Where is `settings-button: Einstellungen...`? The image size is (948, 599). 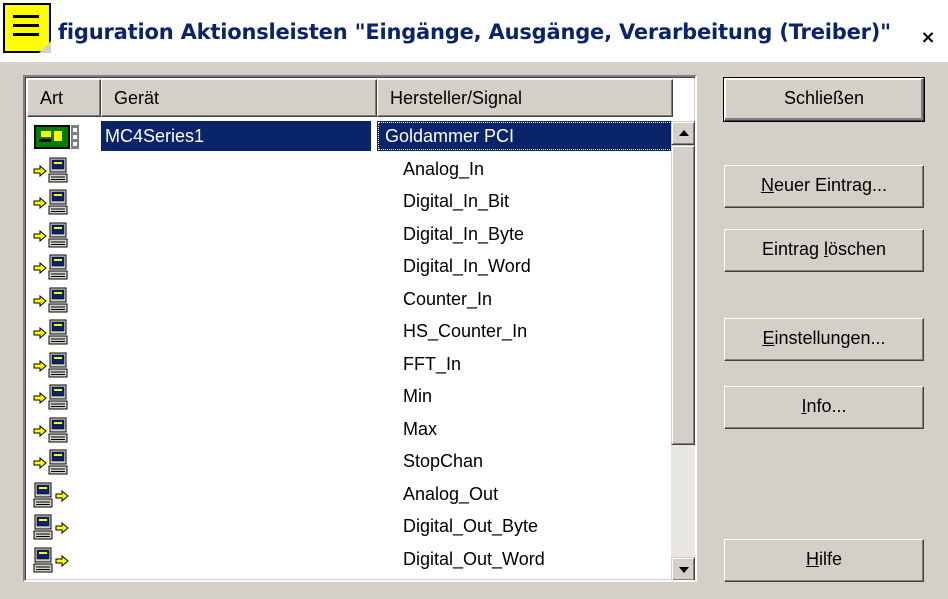
settings-button: Einstellungen... is located at coordinates (824, 339).